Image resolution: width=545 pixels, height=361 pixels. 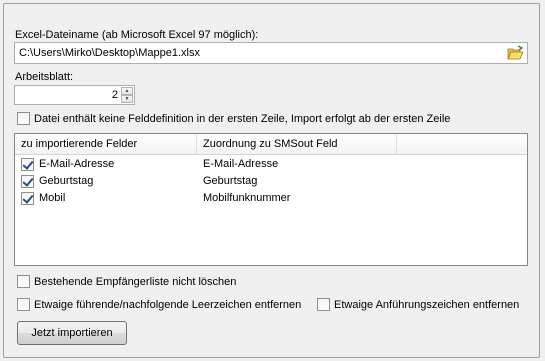 What do you see at coordinates (23, 304) in the screenshot?
I see `trim-spaces-checkbox` at bounding box center [23, 304].